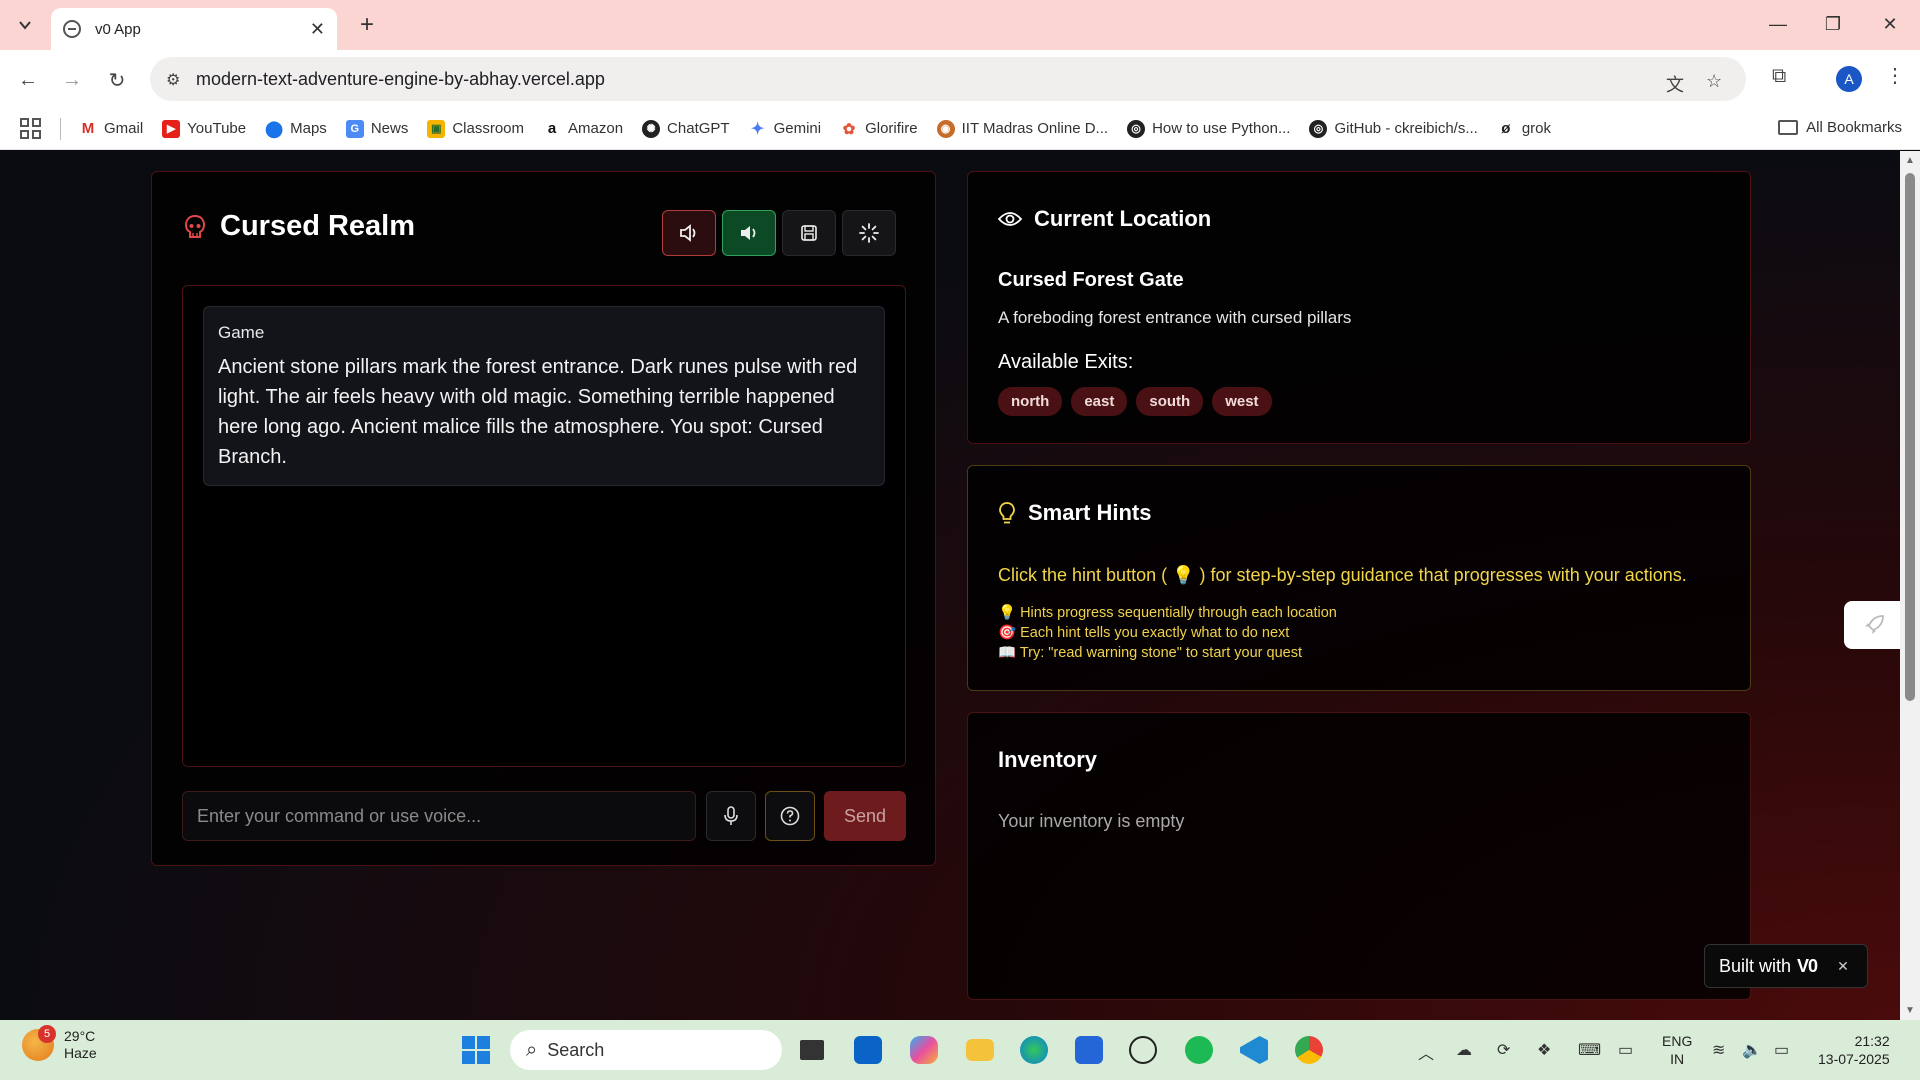 The image size is (1920, 1080). Describe the element at coordinates (367, 25) in the screenshot. I see `new-tab-button: +` at that location.